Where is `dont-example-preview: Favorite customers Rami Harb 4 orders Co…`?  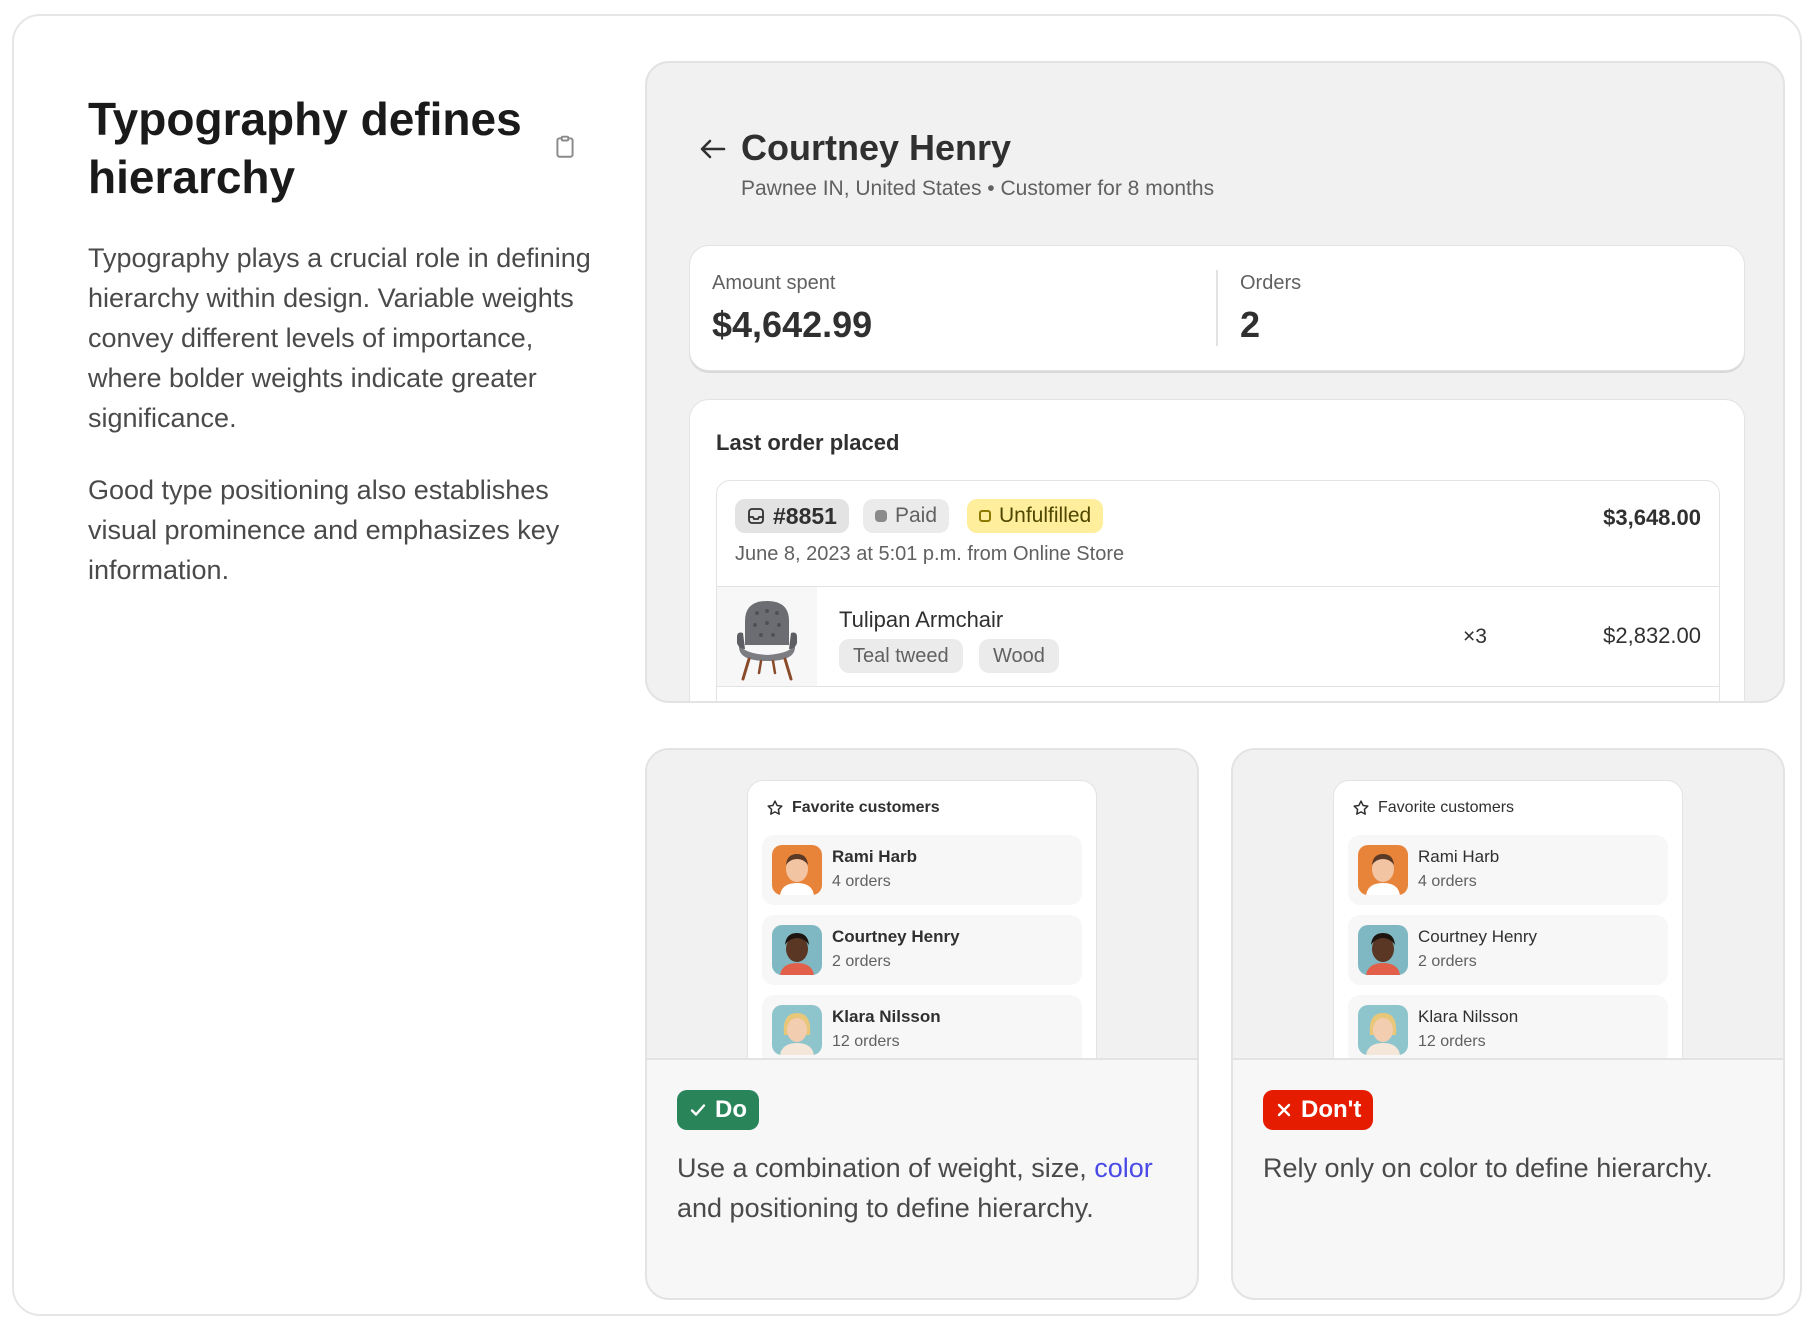
dont-example-preview: Favorite customers Rami Harb 4 orders Co… is located at coordinates (1508, 905).